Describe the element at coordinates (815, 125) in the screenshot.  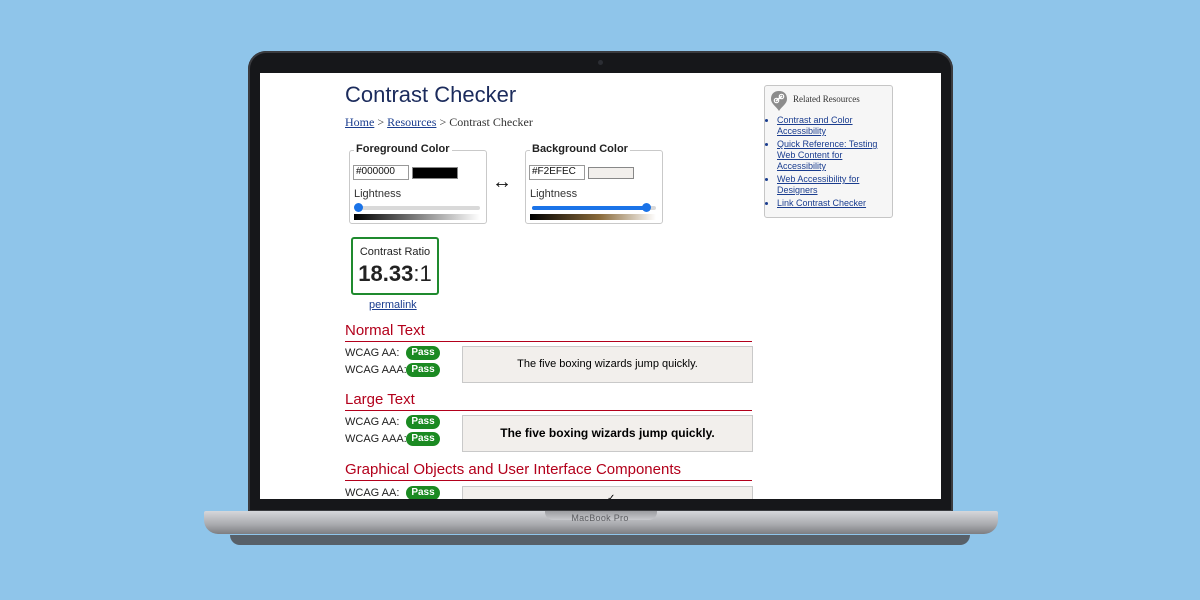
I see `related-link: Contrast and Color Accessibility` at that location.